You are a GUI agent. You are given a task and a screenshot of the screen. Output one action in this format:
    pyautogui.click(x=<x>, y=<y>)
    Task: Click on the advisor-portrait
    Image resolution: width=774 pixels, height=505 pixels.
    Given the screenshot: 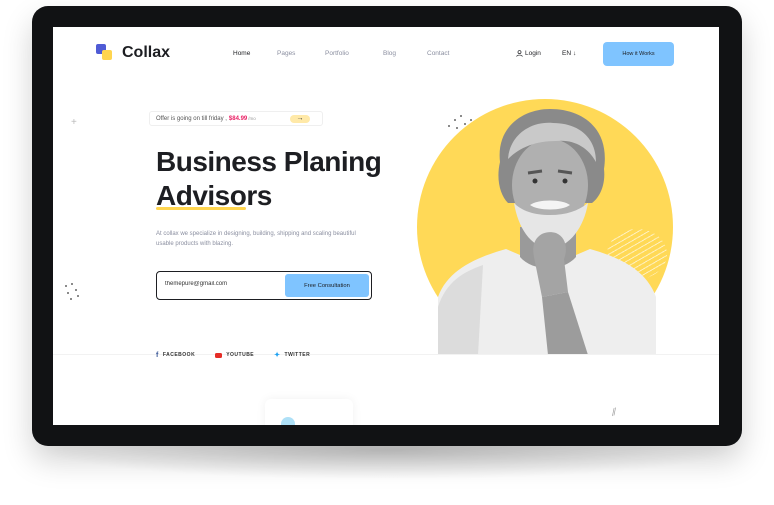 What is the action you would take?
    pyautogui.click(x=547, y=232)
    